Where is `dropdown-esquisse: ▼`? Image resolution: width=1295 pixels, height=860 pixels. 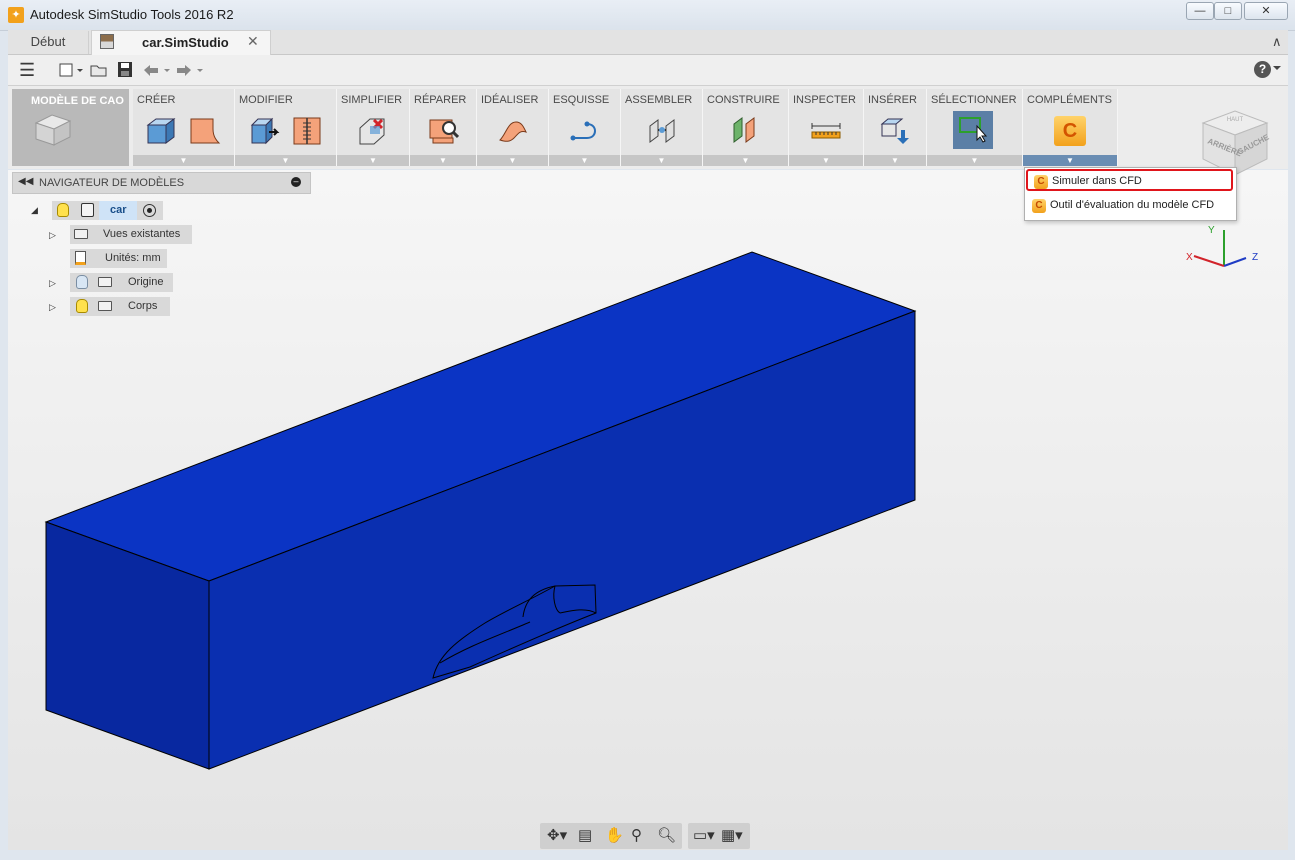
dropdown-esquisse: ▼ is located at coordinates (584, 160).